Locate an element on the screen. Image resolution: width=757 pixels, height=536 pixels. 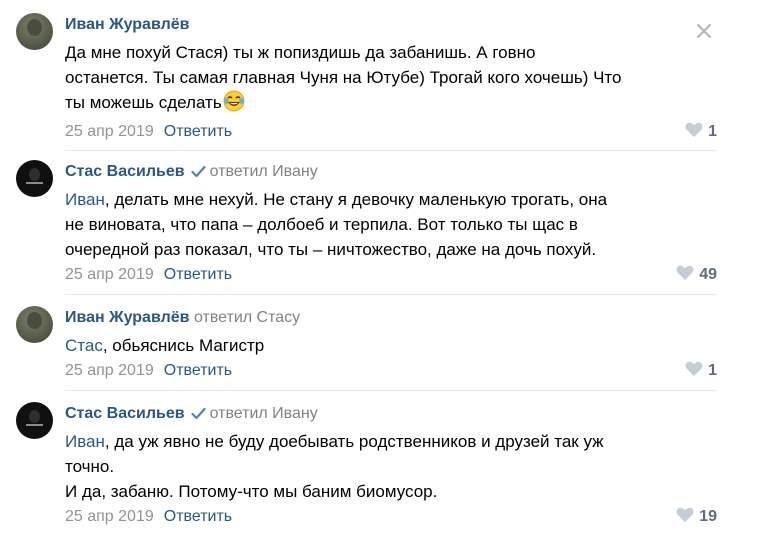
like-button: 49 is located at coordinates (696, 275).